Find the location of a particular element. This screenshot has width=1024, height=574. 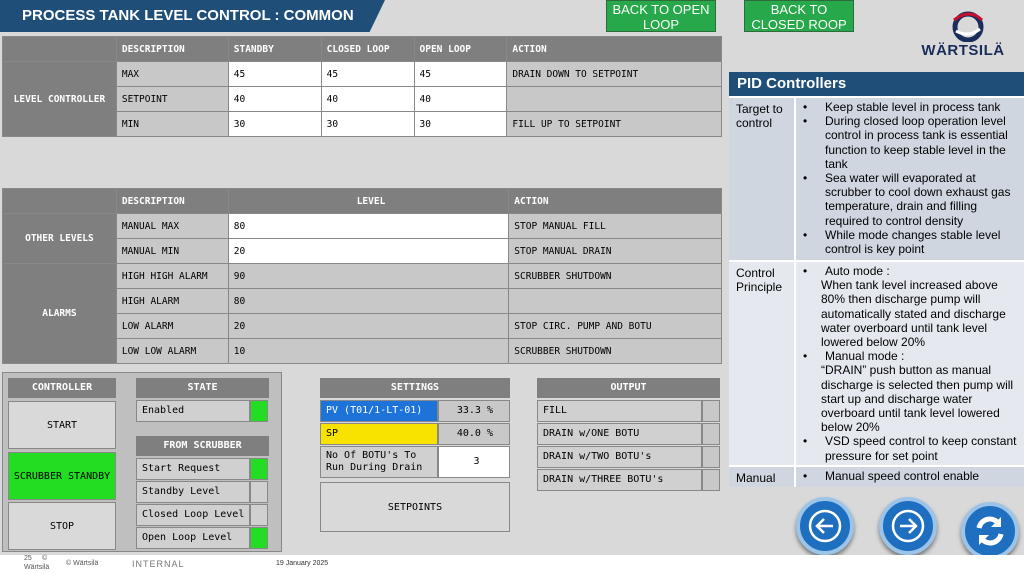

standby-min-field: 30 is located at coordinates (274, 124).